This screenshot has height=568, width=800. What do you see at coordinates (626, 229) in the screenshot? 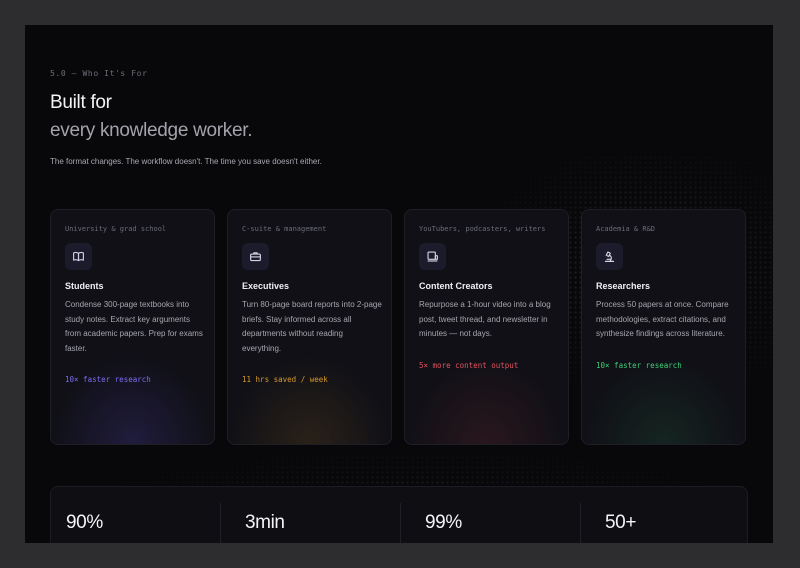
I see `card-tag: Academia & R&D` at bounding box center [626, 229].